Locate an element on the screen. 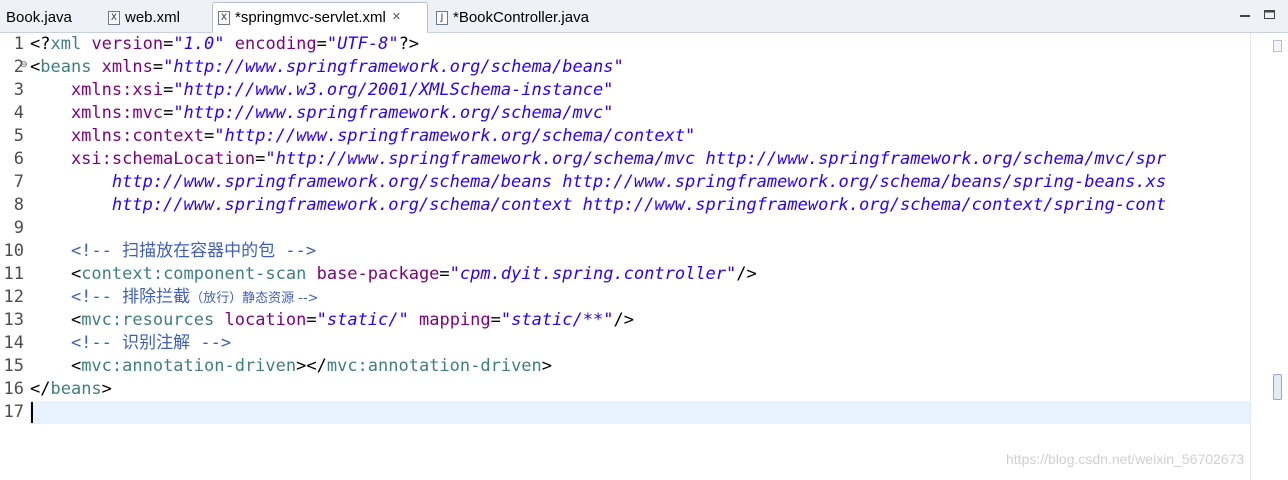 The width and height of the screenshot is (1288, 480). code-token: version is located at coordinates (122, 44).